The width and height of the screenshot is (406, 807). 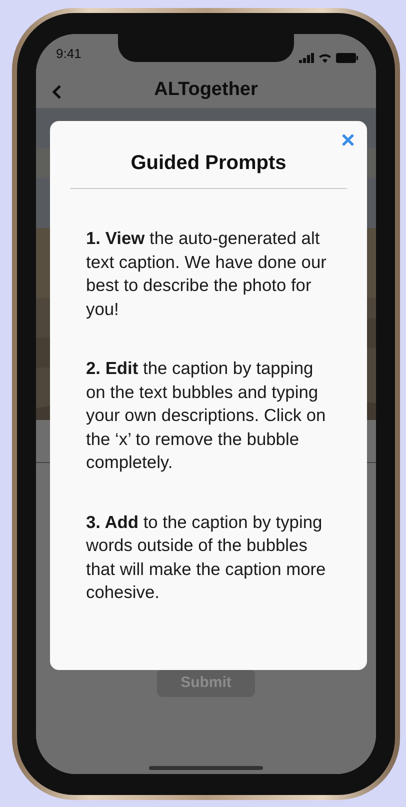 What do you see at coordinates (347, 141) in the screenshot?
I see `close-button: ×` at bounding box center [347, 141].